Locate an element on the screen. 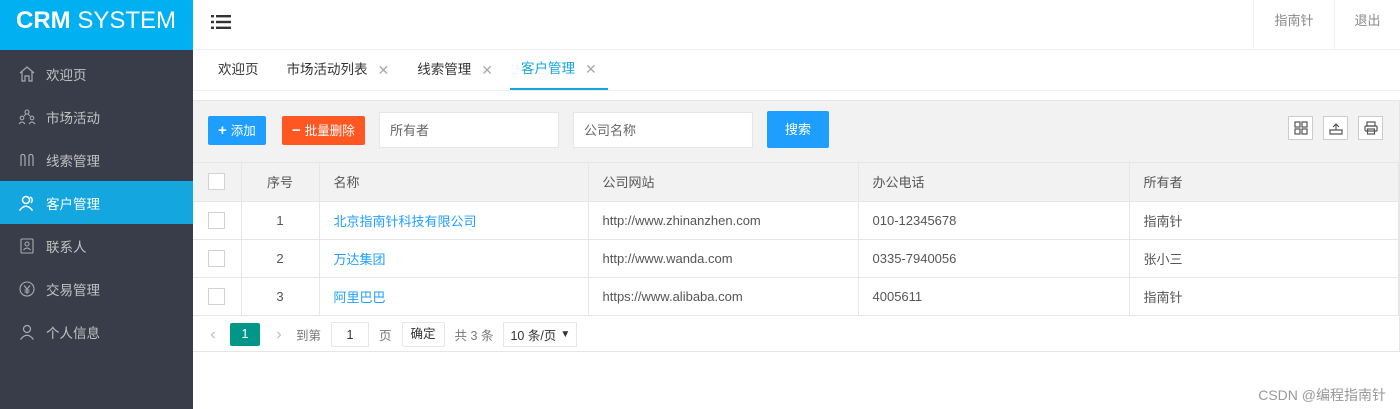  home-icon is located at coordinates (27, 74).